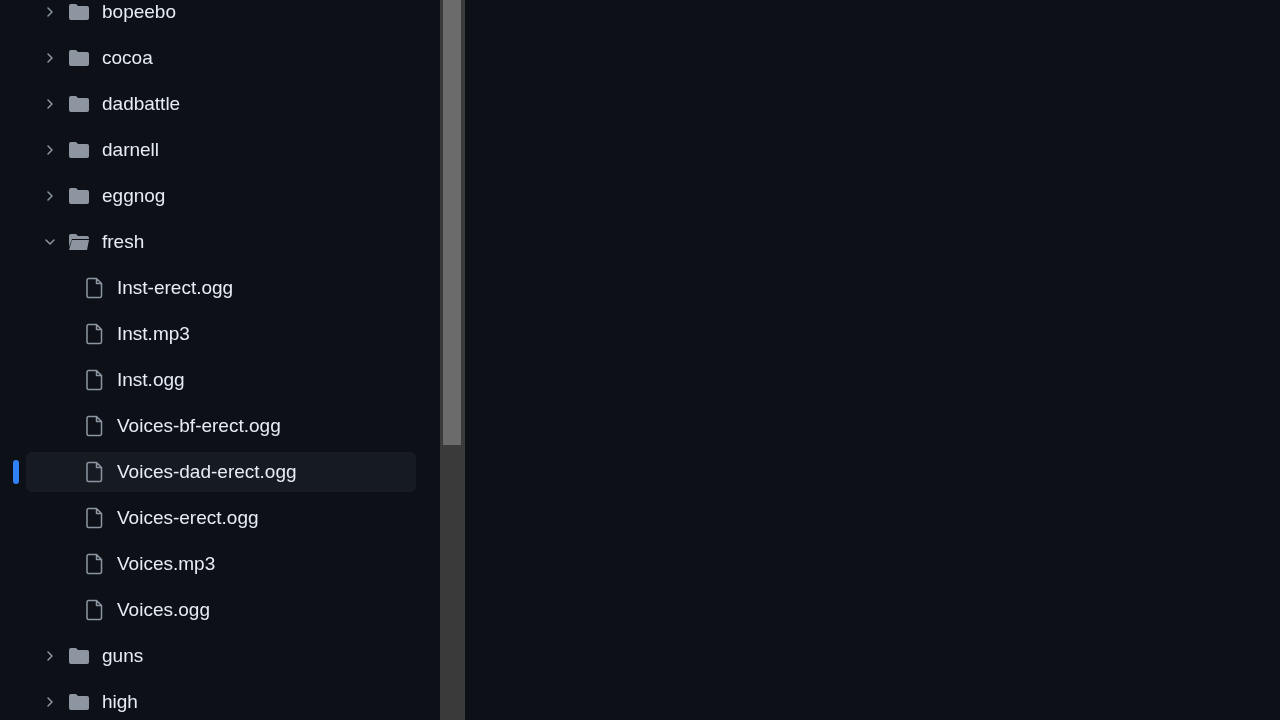 The width and height of the screenshot is (1280, 720). I want to click on folder-name: high, so click(120, 701).